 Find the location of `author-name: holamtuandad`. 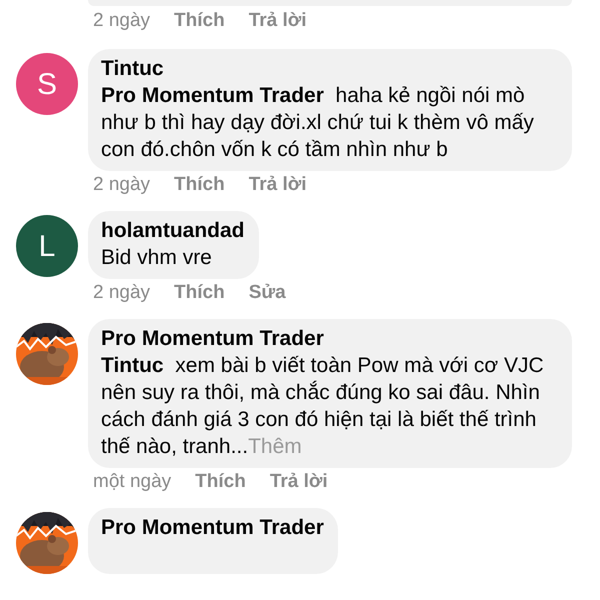

author-name: holamtuandad is located at coordinates (173, 230).